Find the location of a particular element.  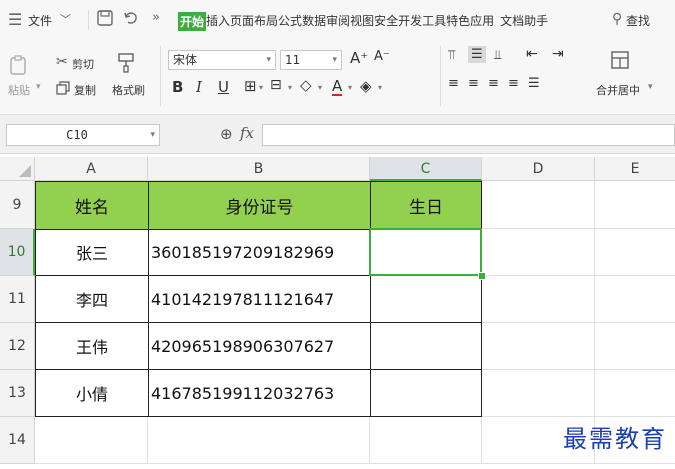

justify-icon: ≡ is located at coordinates (513, 83).